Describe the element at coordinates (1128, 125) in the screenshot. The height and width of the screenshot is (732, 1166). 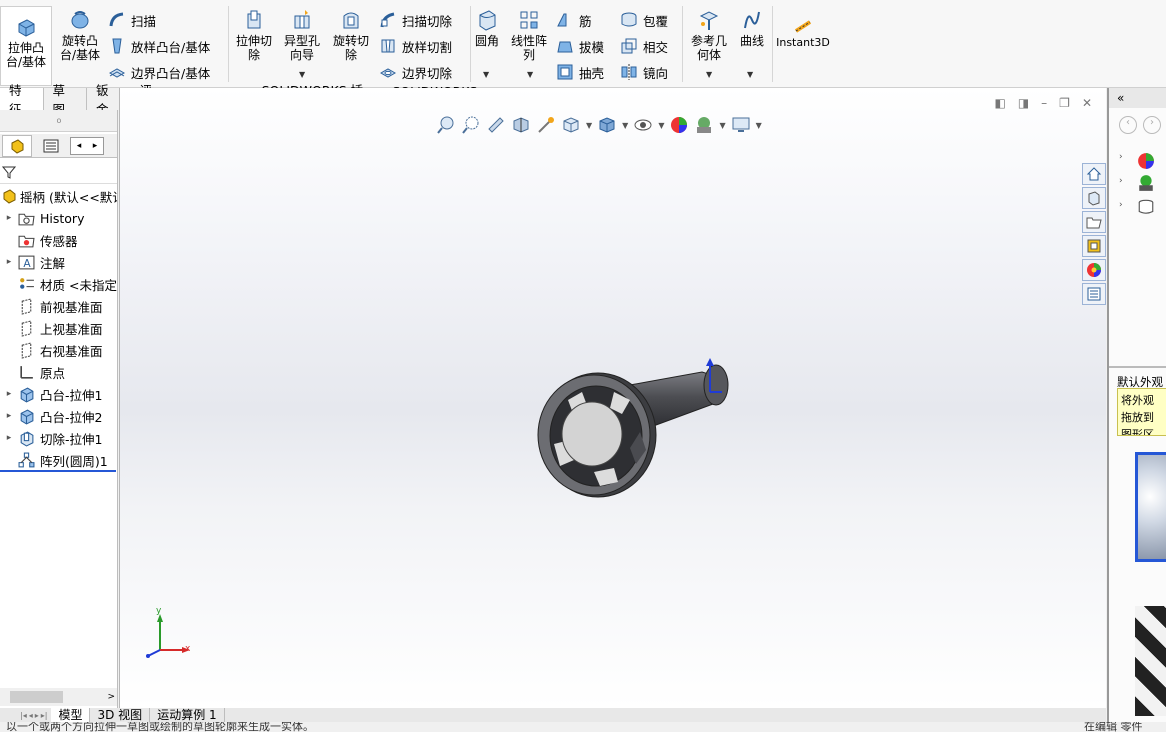
I see `back-icon: ‹` at that location.